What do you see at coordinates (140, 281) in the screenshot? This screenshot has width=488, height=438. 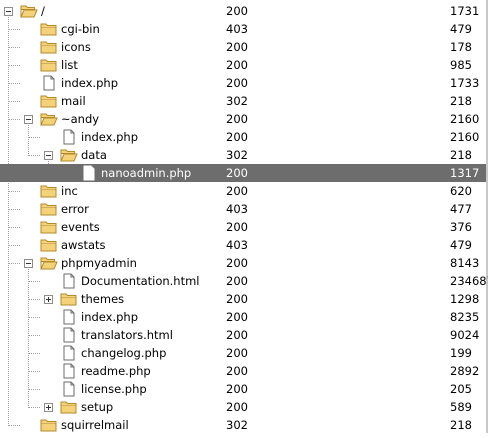 I see `item-name: Documentation.html` at bounding box center [140, 281].